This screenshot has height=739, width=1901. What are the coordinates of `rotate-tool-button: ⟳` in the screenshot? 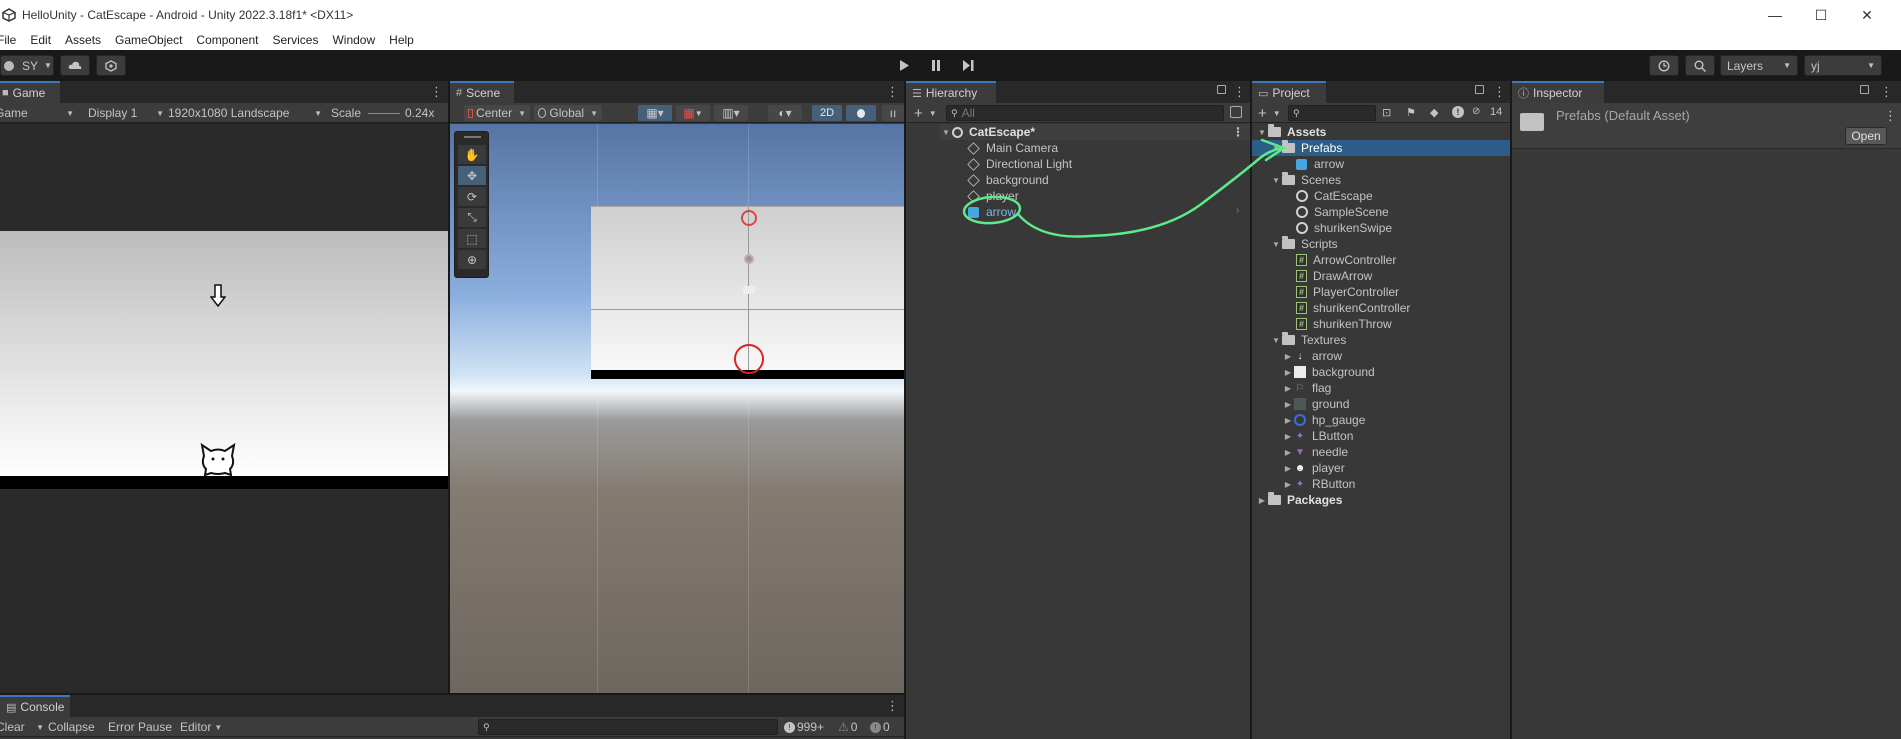 It's located at (472, 196).